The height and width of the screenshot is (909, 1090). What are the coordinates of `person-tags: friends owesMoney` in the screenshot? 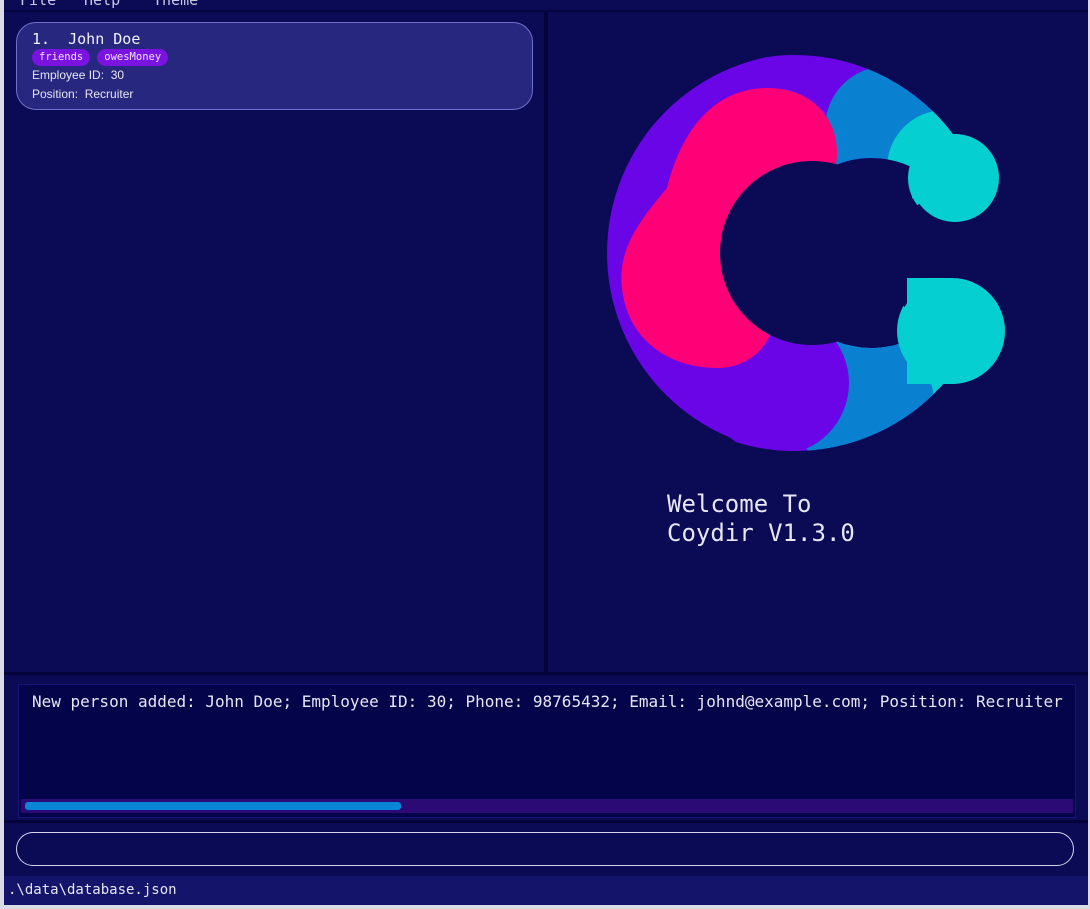 It's located at (100, 57).